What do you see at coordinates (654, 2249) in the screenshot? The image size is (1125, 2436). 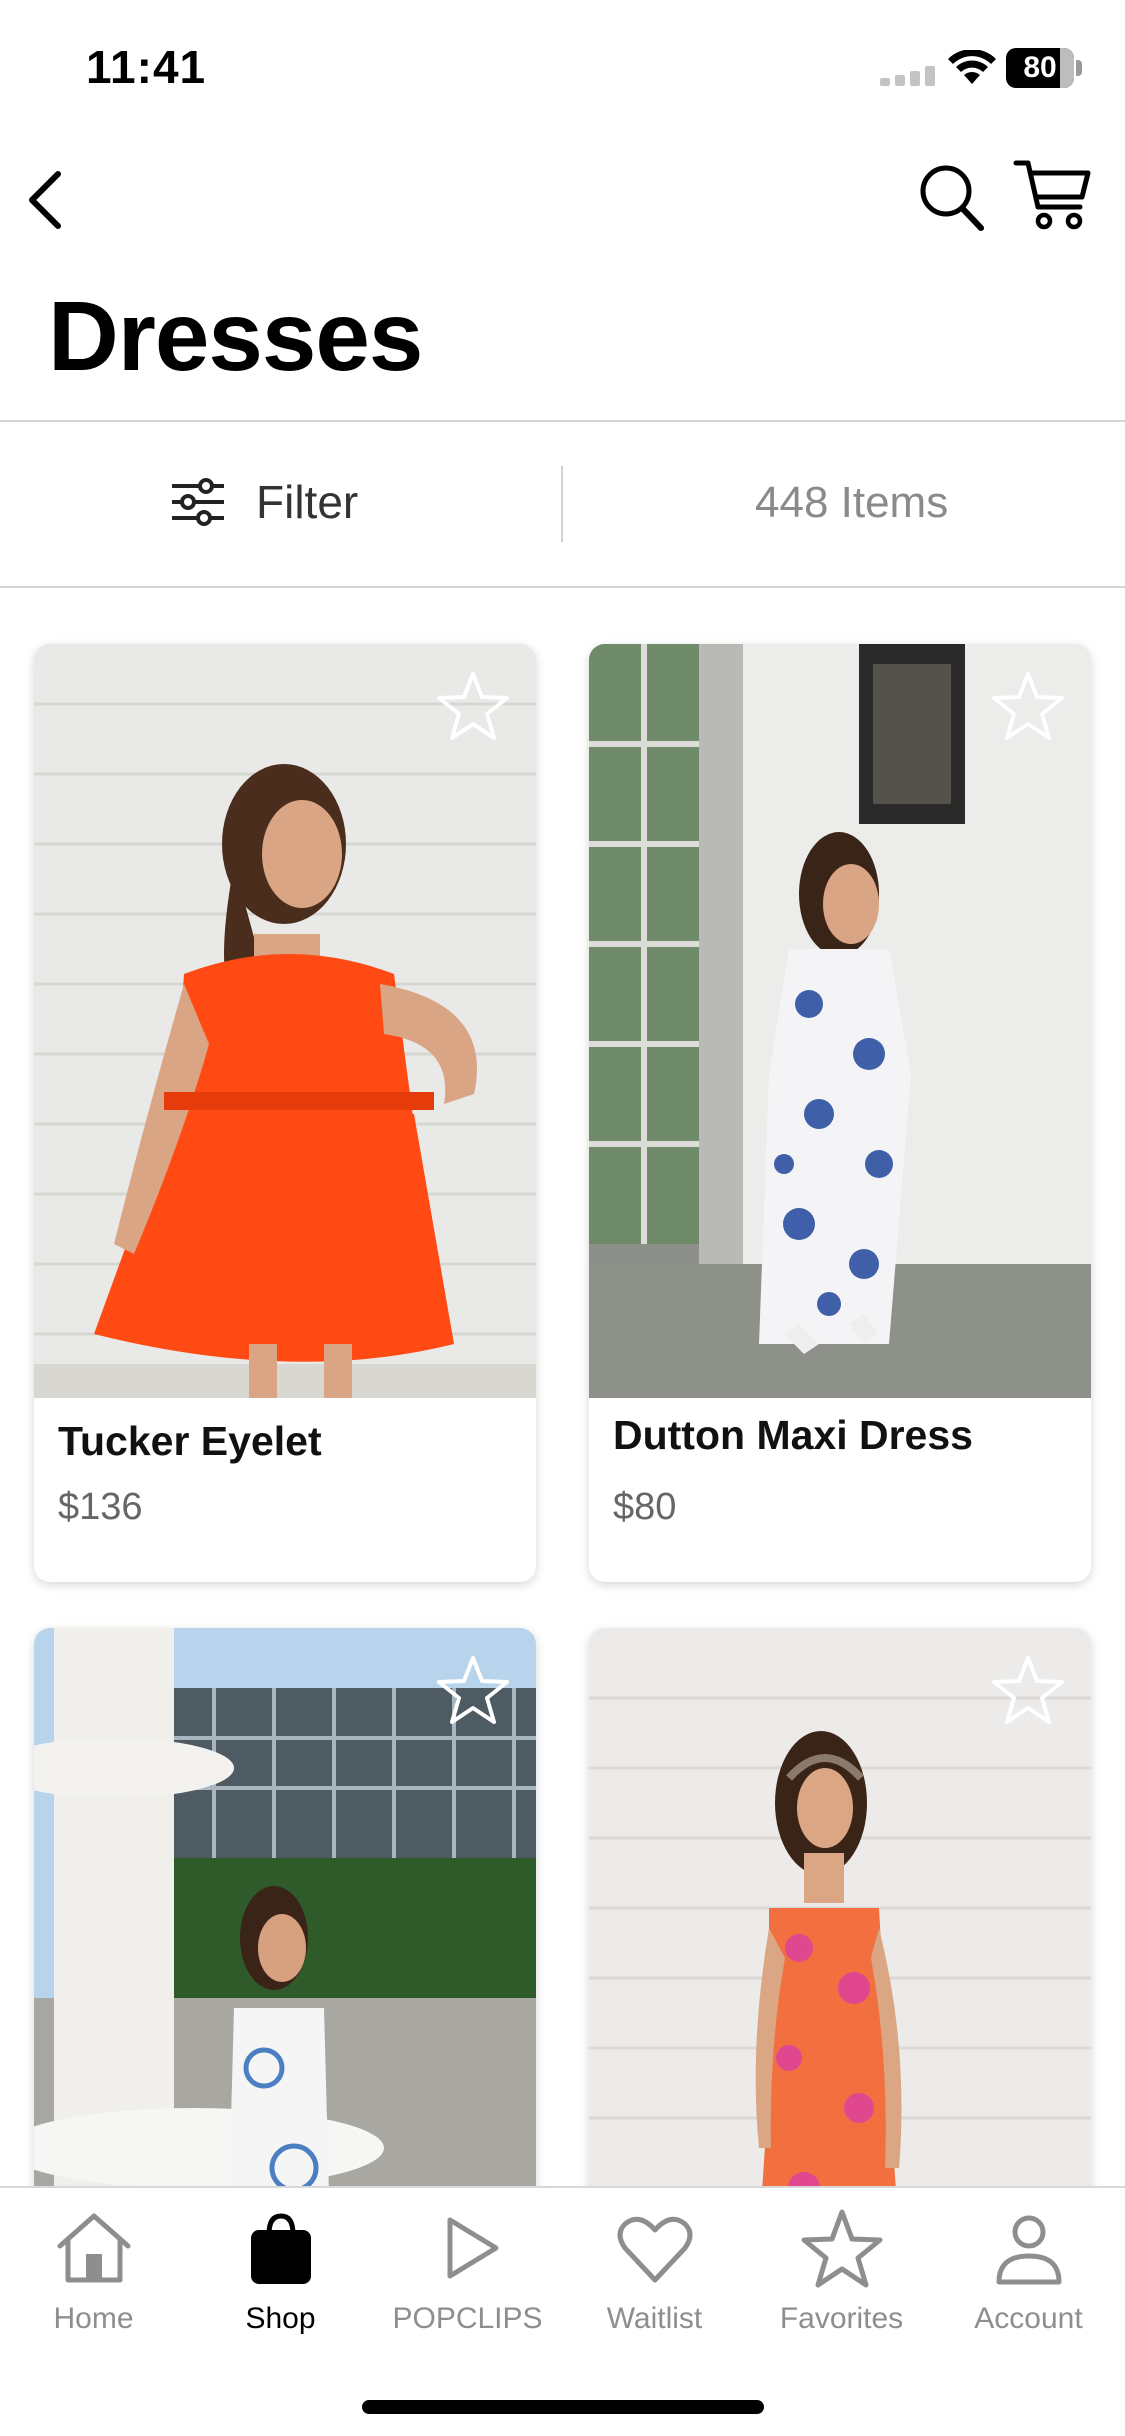 I see `heart-icon` at bounding box center [654, 2249].